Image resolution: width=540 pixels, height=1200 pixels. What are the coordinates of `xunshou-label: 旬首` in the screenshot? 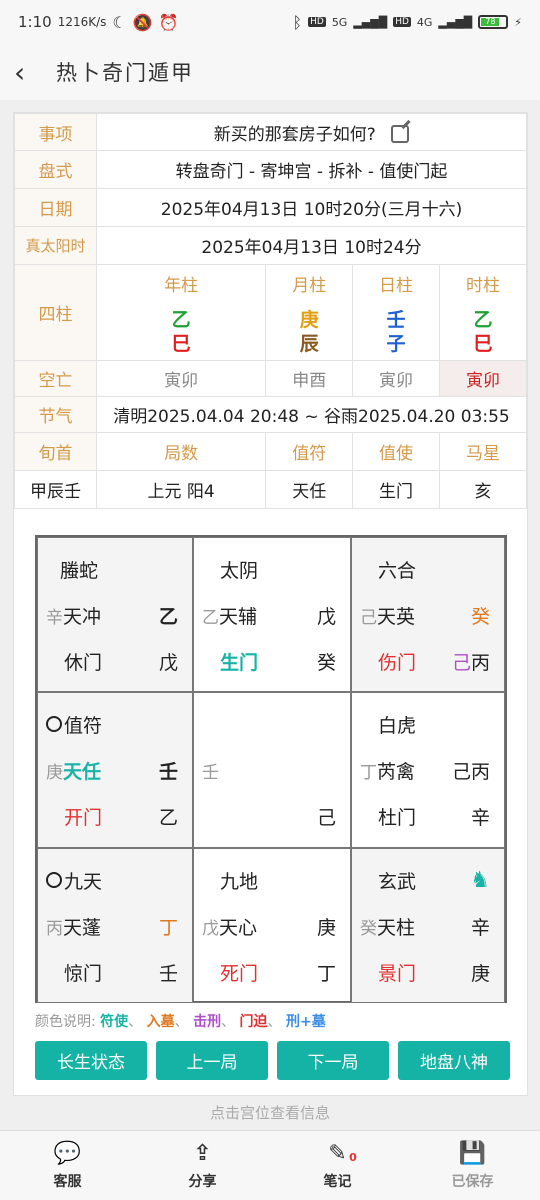 It's located at (55, 451).